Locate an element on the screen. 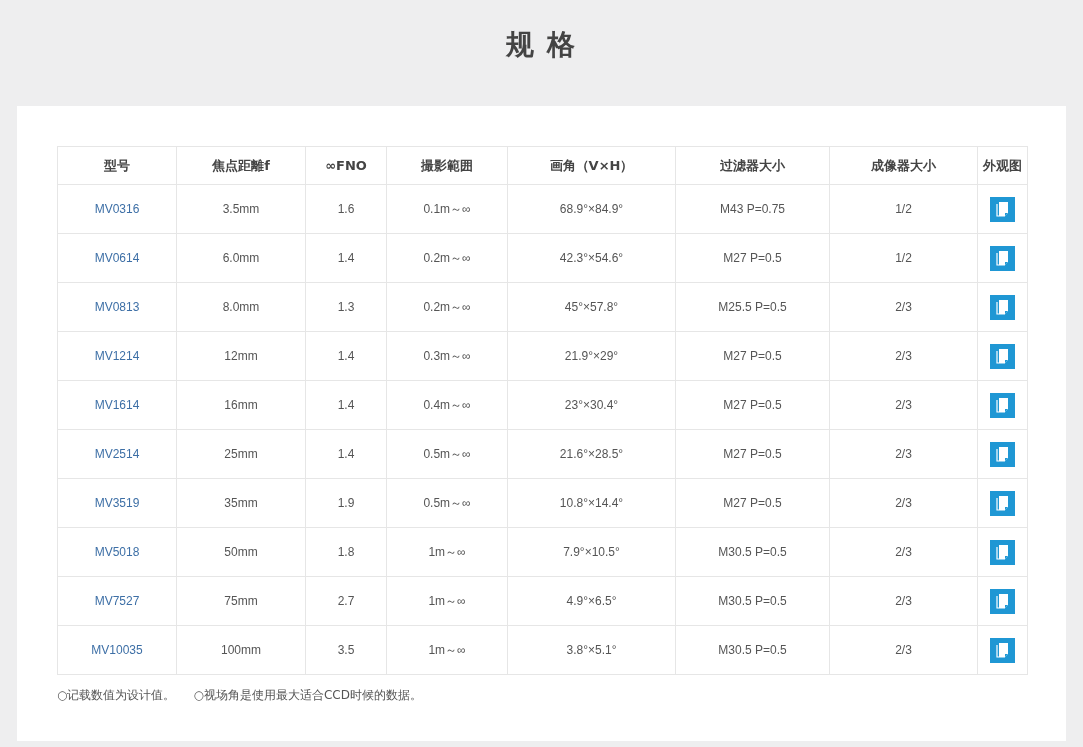 This screenshot has height=747, width=1083. table-cell: 35mm is located at coordinates (241, 503).